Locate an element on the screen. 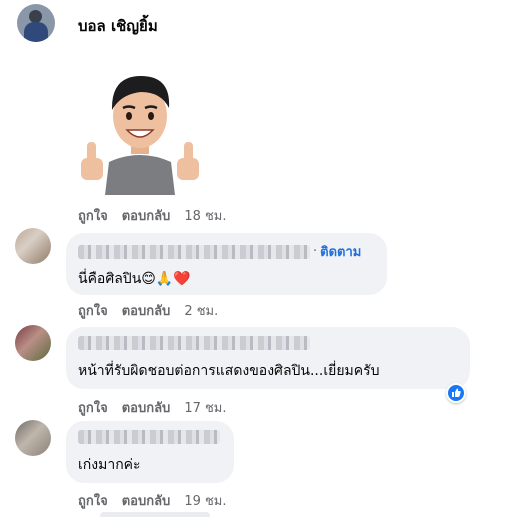 Image resolution: width=520 pixels, height=517 pixels. comment-actions: ถูกใจ ตอบกลับ 17 ชม. is located at coordinates (152, 407).